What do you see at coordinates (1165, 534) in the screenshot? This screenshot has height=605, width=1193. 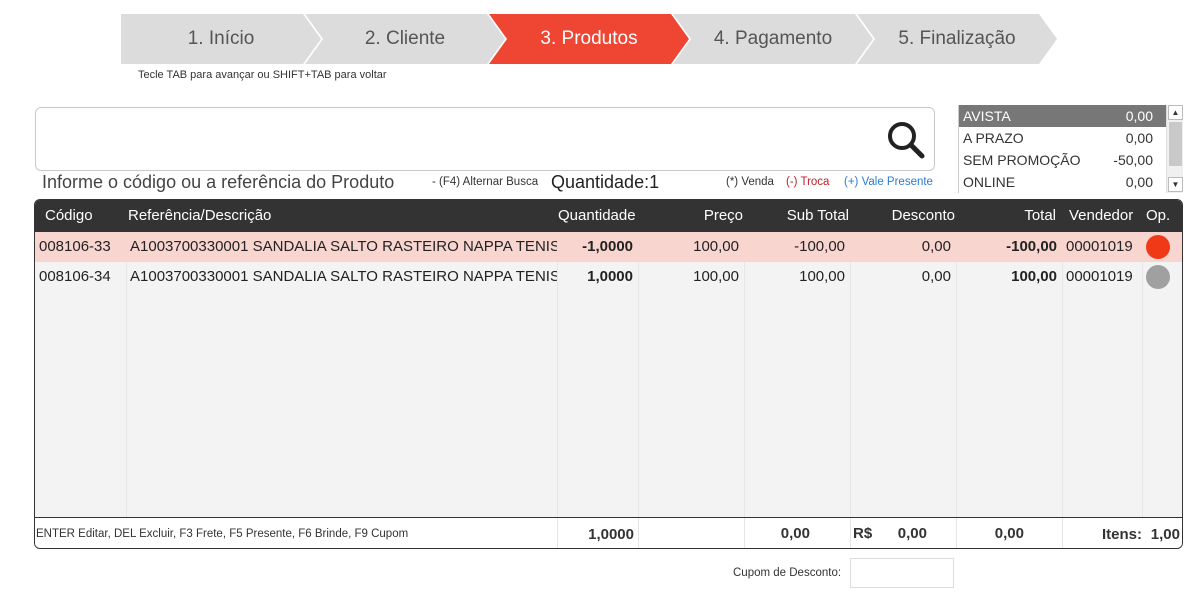 I see `footer-itens-value: 1,00` at bounding box center [1165, 534].